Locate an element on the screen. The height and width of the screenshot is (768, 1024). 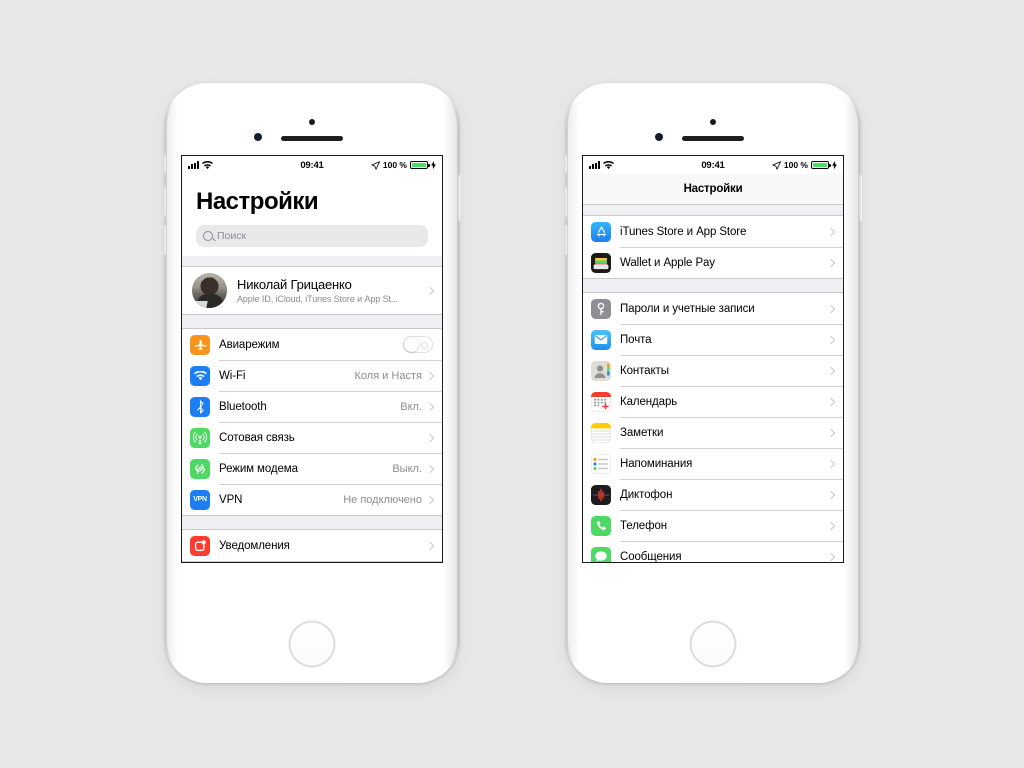
settings-row-bluetooth: Bluetooth Вкл. is located at coordinates (312, 406).